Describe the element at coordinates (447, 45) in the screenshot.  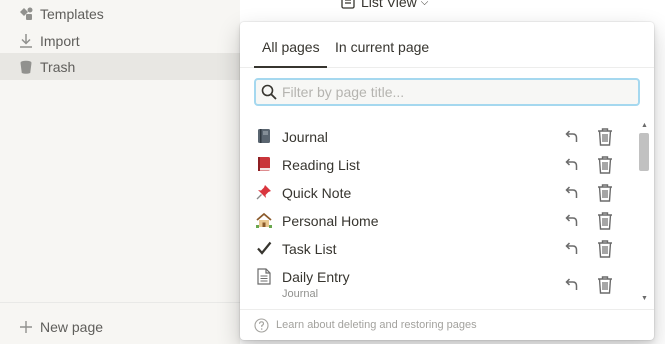
I see `tab-bar: All pages In current page` at that location.